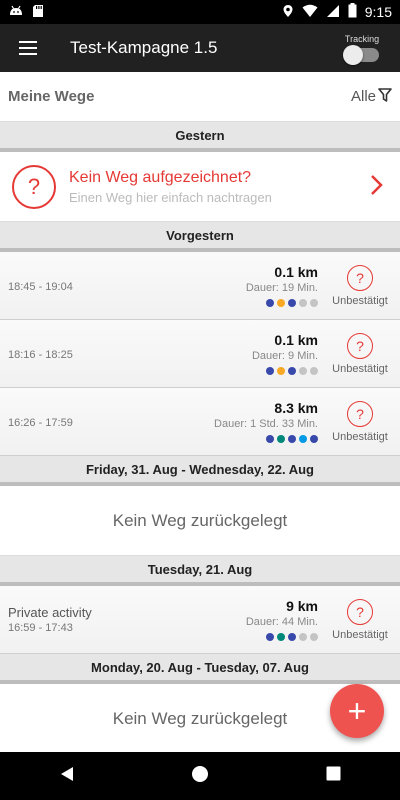 This screenshot has height=800, width=400. I want to click on android-notification-icon, so click(16, 12).